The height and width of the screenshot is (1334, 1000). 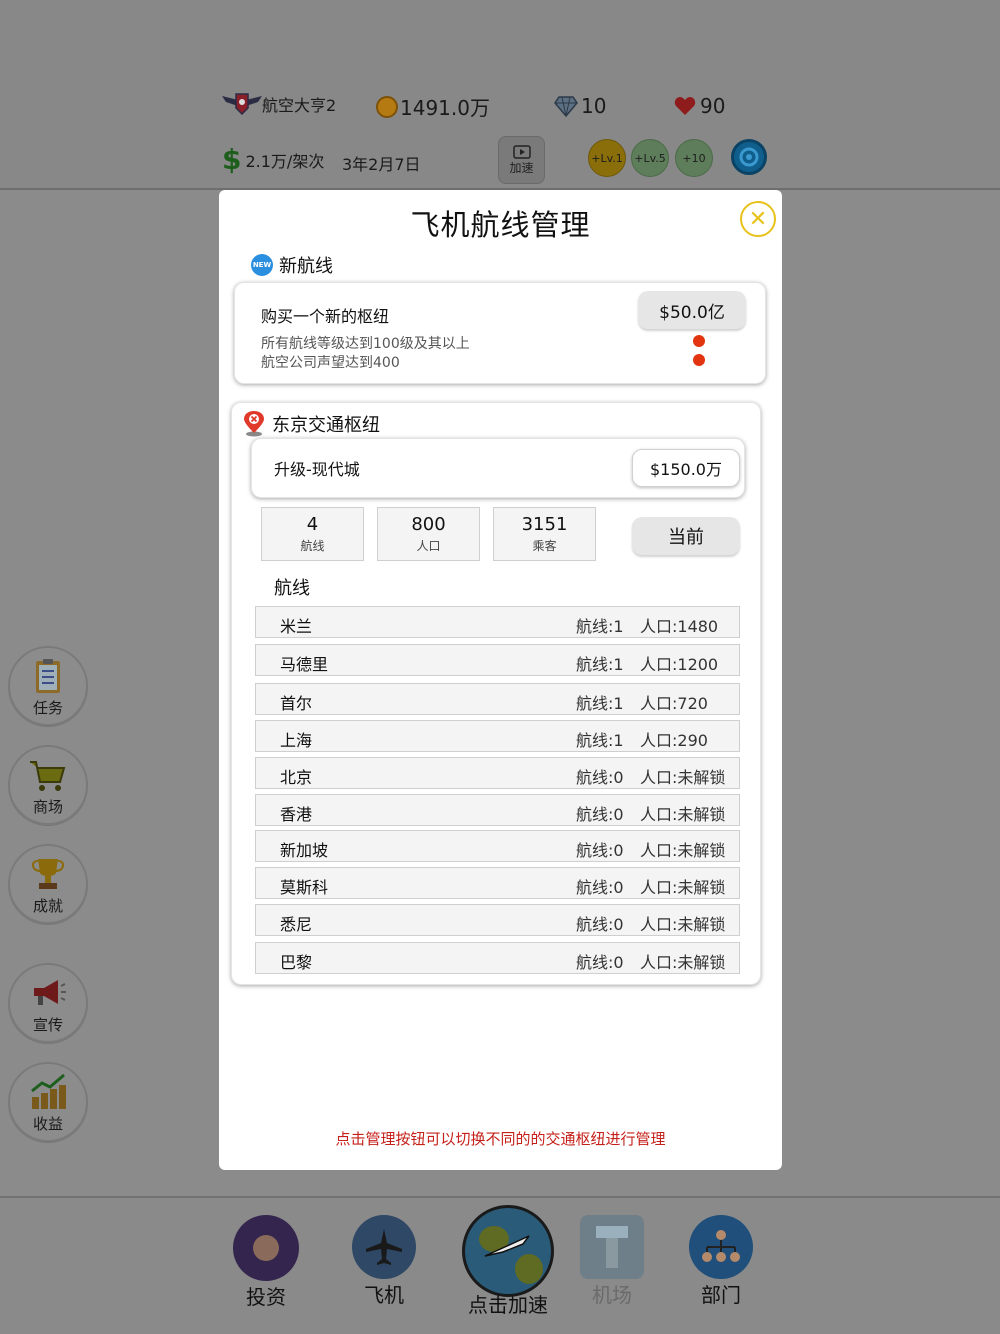 I want to click on stat-routes: 4 航线, so click(x=312, y=534).